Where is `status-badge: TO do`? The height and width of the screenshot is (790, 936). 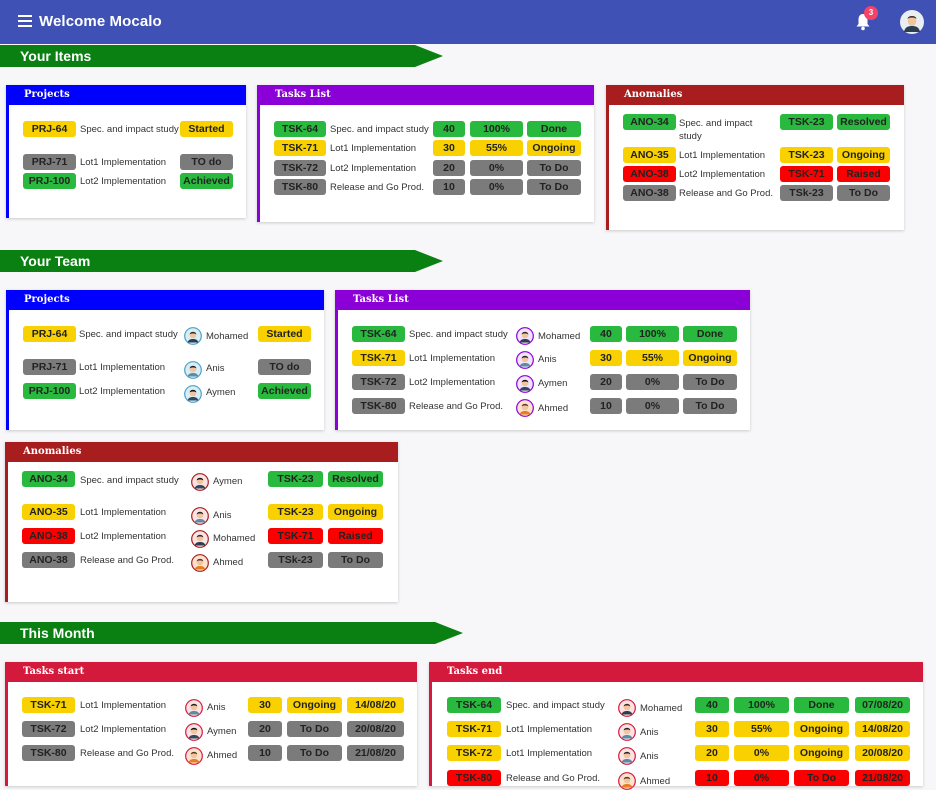
status-badge: TO do is located at coordinates (206, 162).